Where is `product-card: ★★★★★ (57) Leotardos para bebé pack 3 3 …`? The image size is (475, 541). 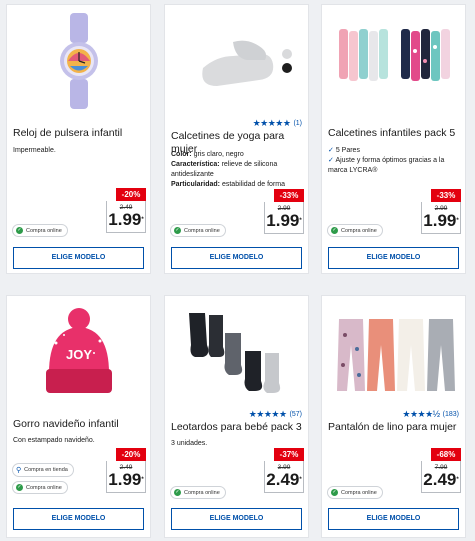 product-card: ★★★★★ (57) Leotardos para bebé pack 3 3 … is located at coordinates (236, 416).